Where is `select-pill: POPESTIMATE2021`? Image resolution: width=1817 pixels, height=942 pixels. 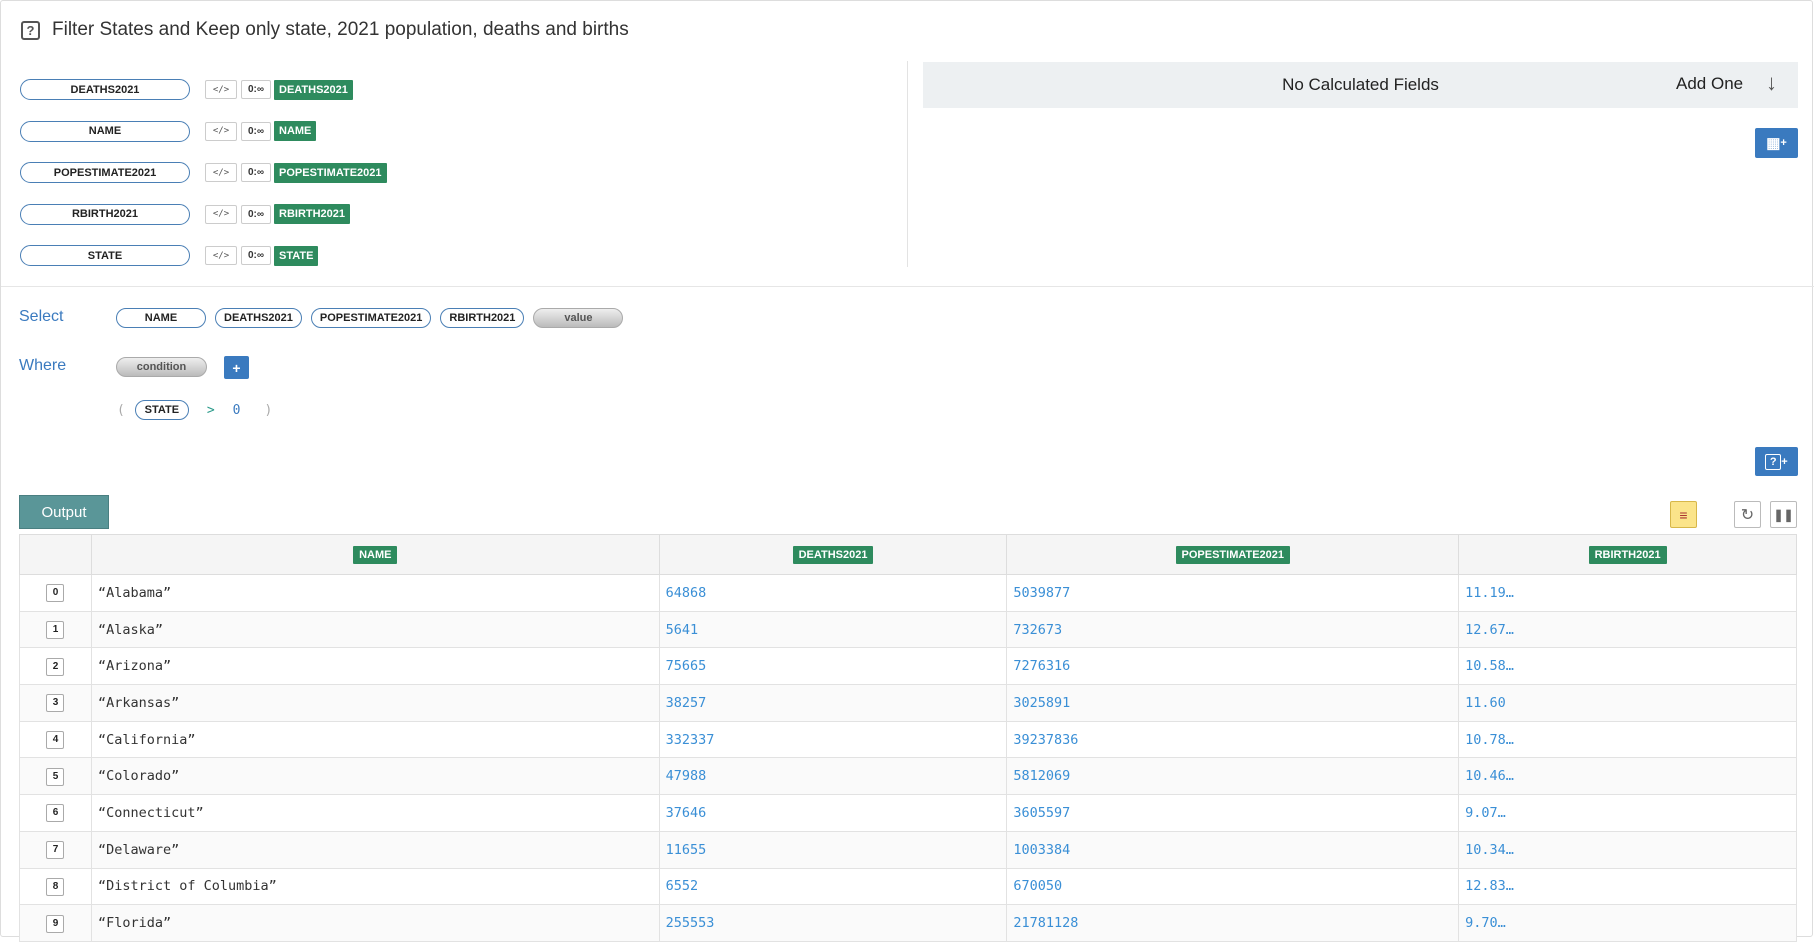
select-pill: POPESTIMATE2021 is located at coordinates (371, 318).